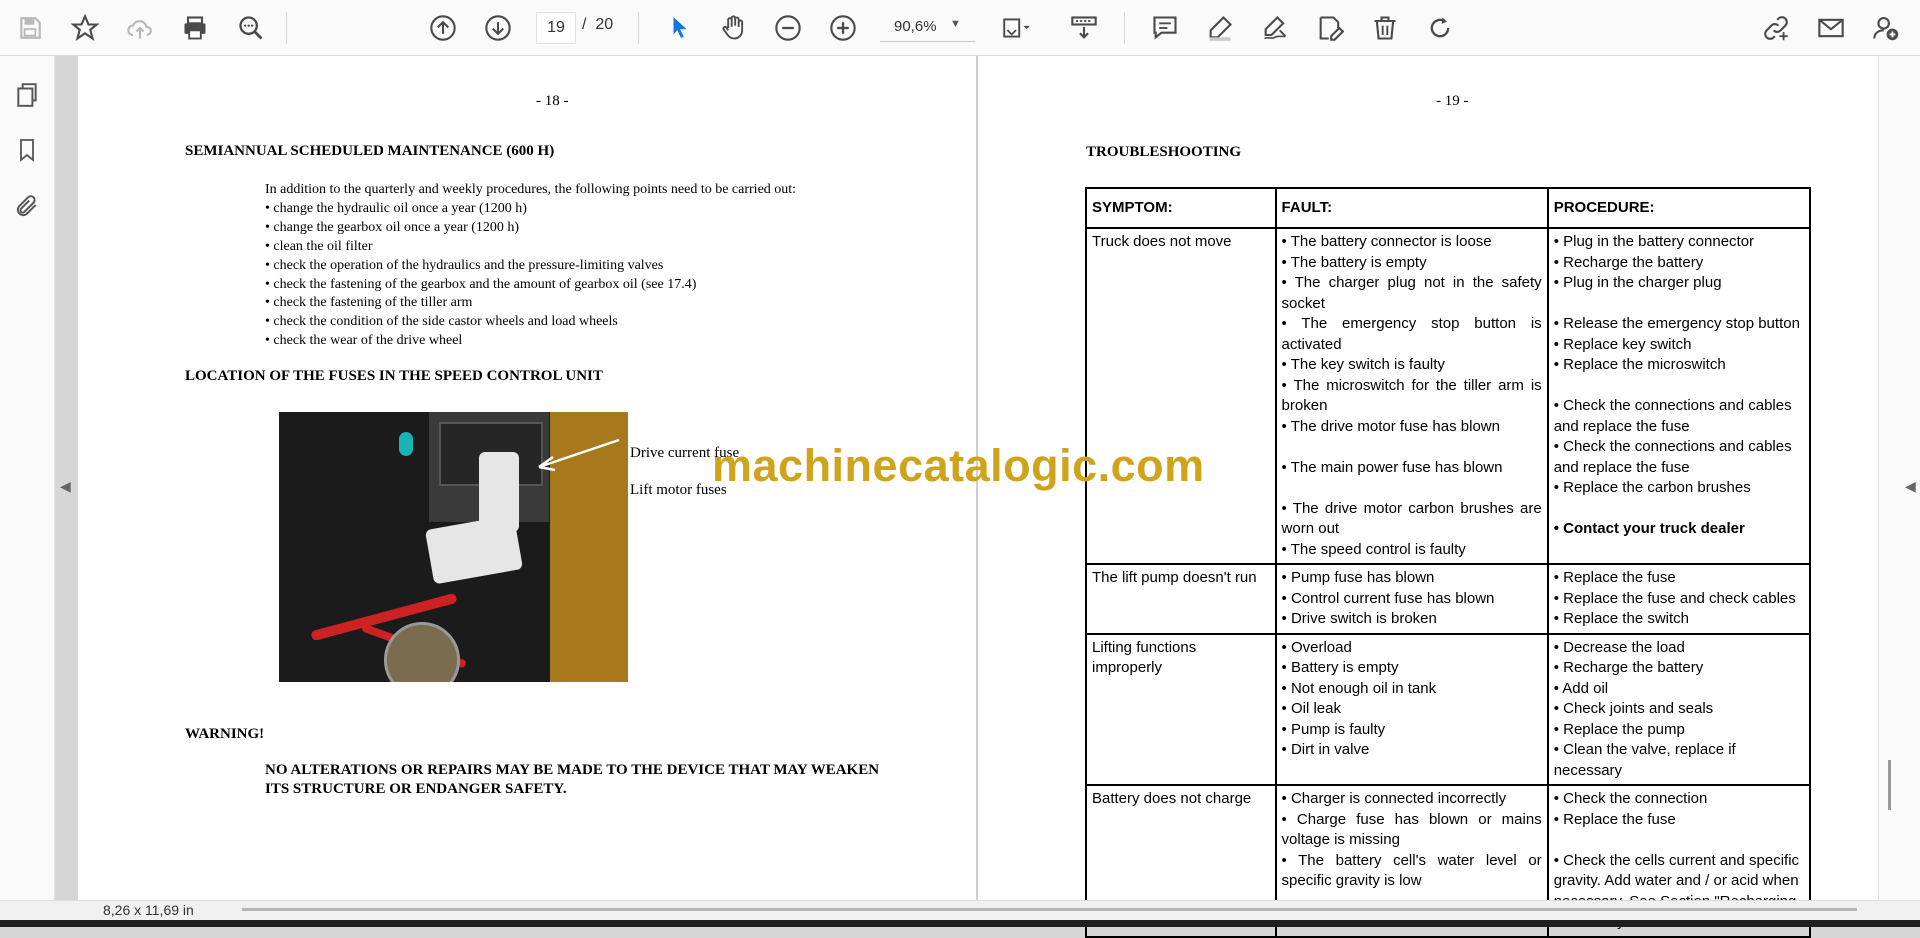 This screenshot has width=1920, height=938. Describe the element at coordinates (1411, 208) in the screenshot. I see `column-header: FAULT:` at that location.